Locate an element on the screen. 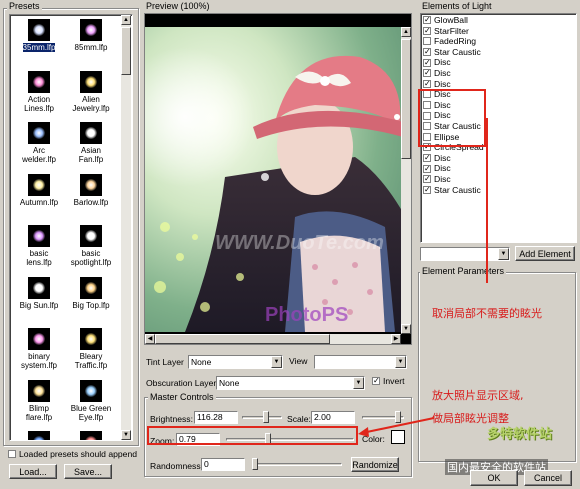 The image size is (580, 489). randomness-slider-knob is located at coordinates (255, 464).